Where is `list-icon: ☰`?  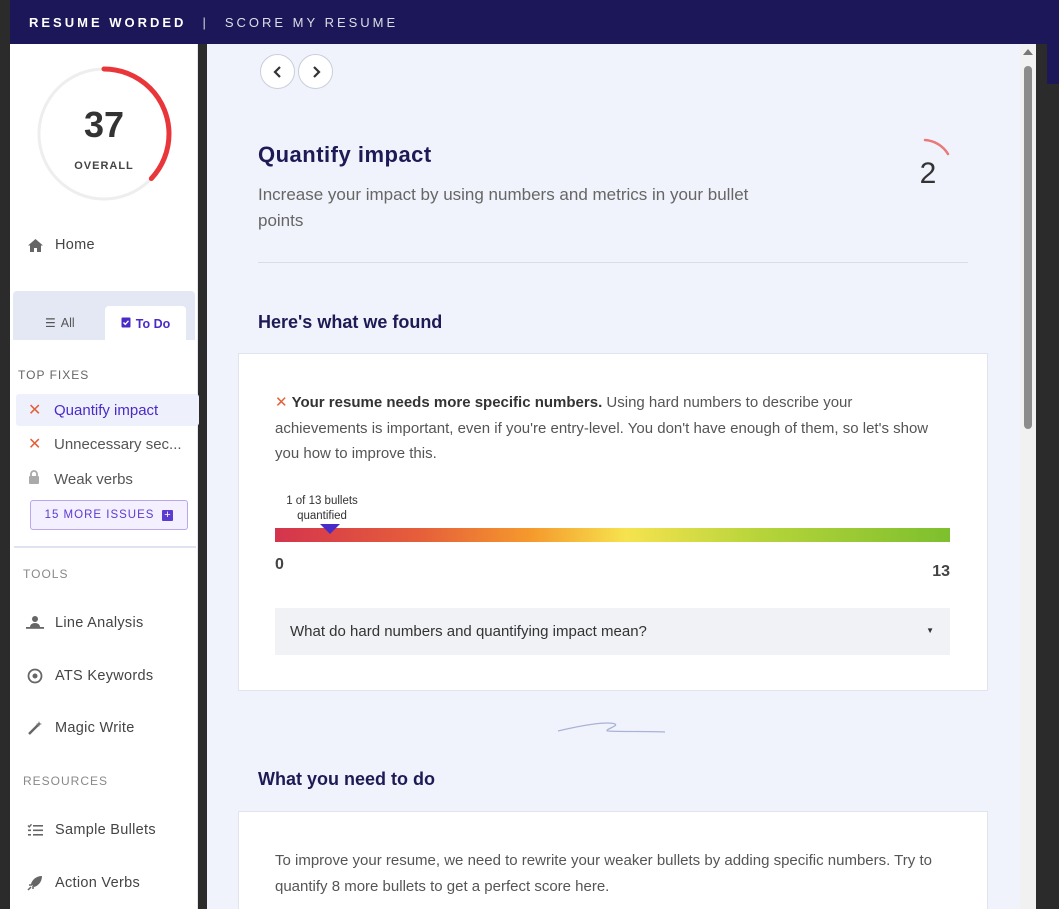
list-icon: ☰ is located at coordinates (50, 322).